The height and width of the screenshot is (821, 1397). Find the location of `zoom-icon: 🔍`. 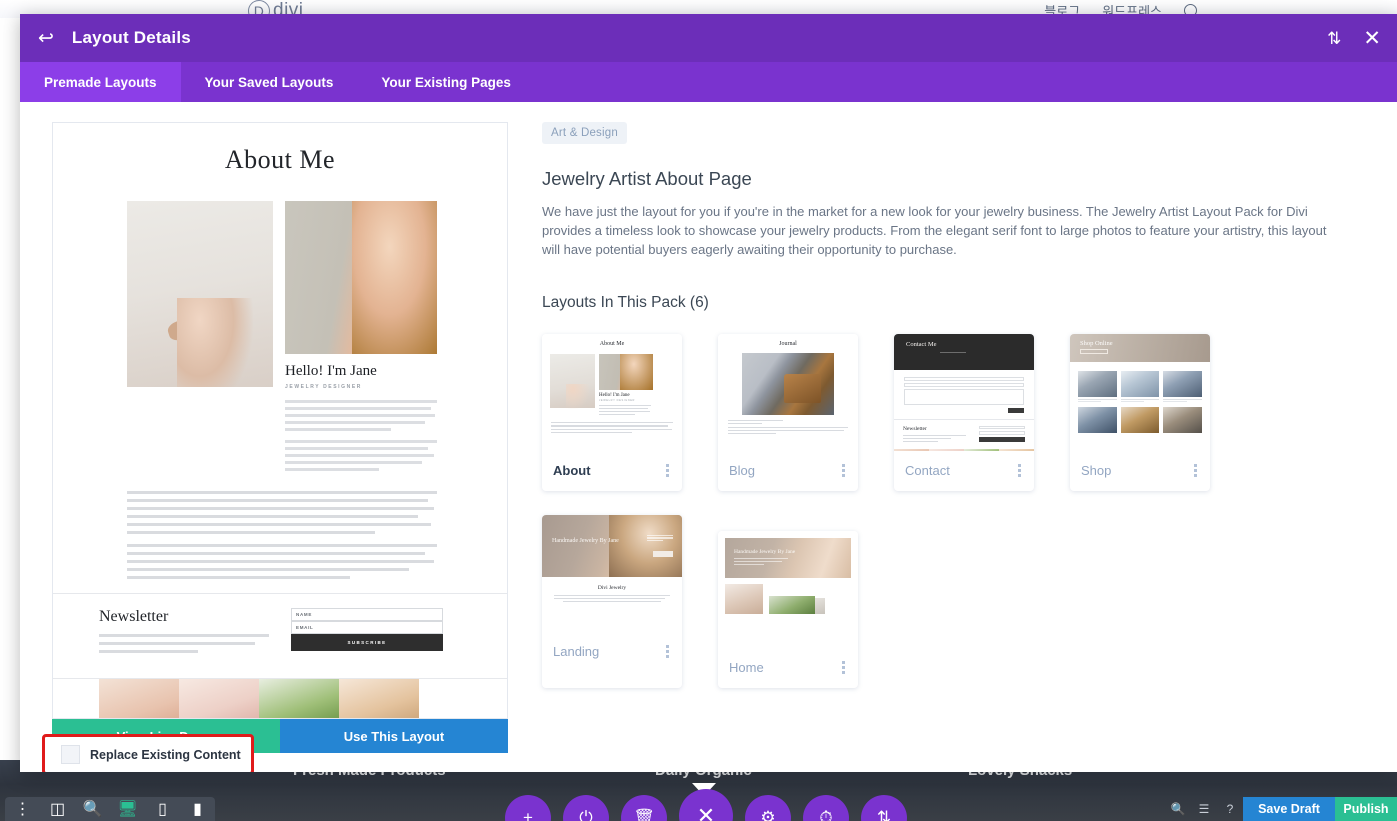

zoom-icon: 🔍 is located at coordinates (92, 809).